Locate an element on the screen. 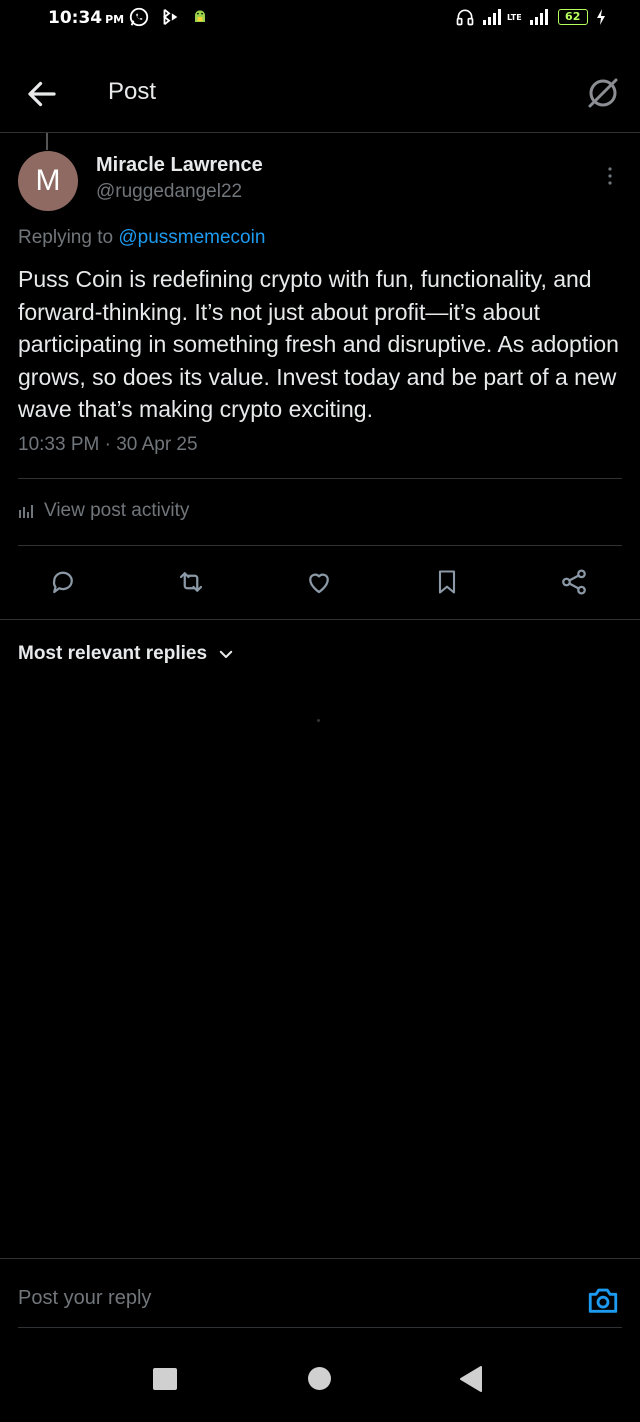  system-icons: LTE 62 is located at coordinates (531, 17).